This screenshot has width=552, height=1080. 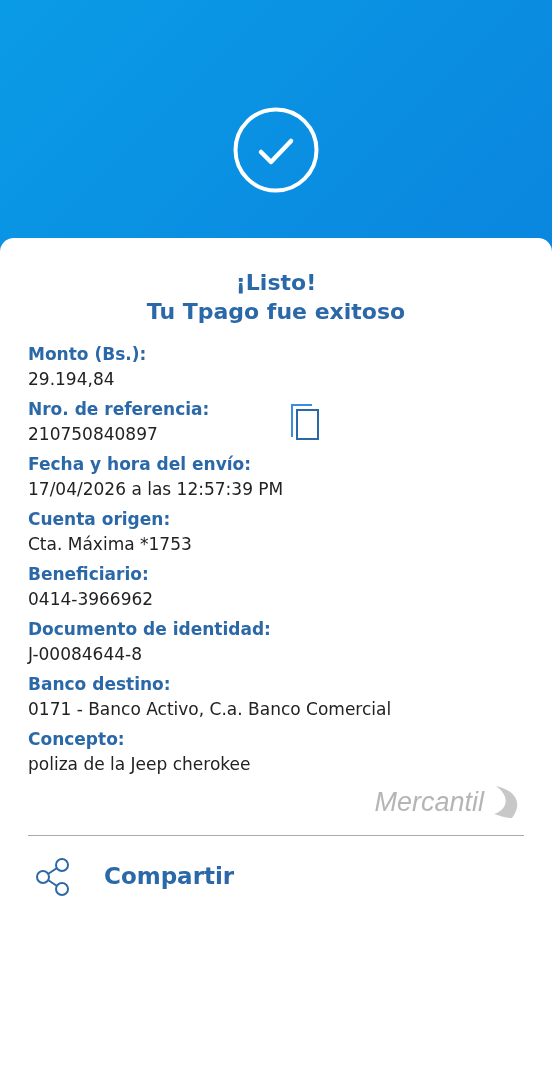 What do you see at coordinates (305, 422) in the screenshot?
I see `copy-icon` at bounding box center [305, 422].